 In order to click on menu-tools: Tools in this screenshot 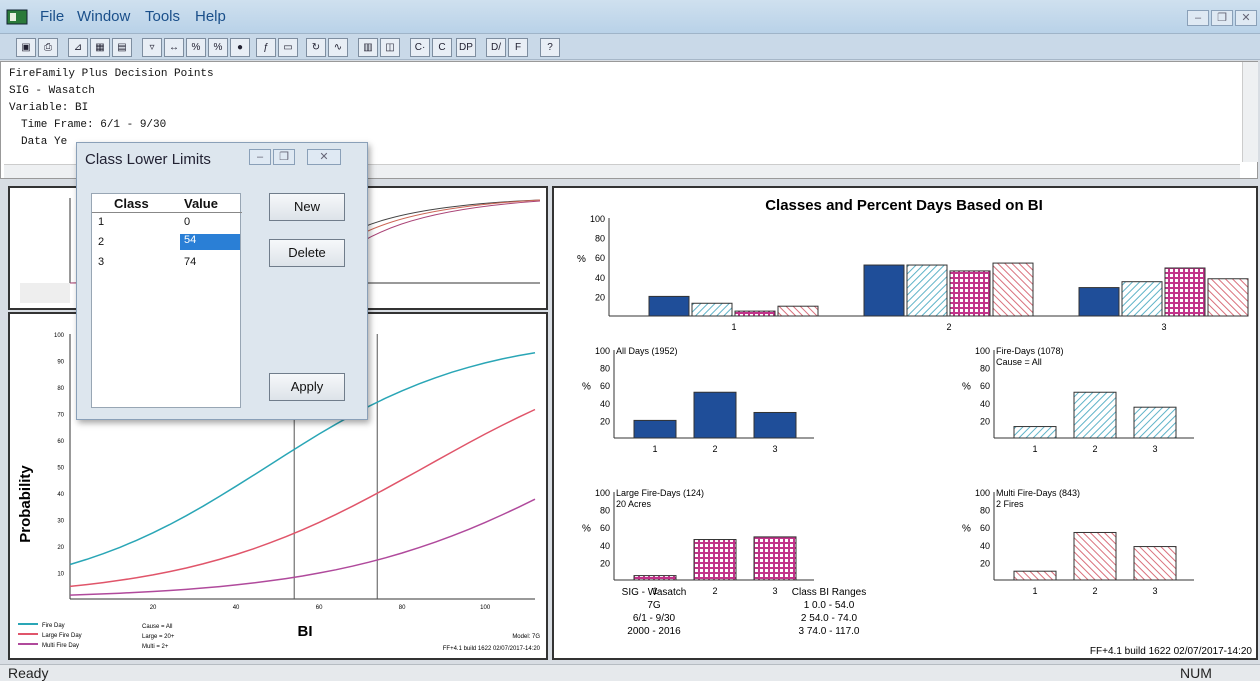, I will do `click(162, 16)`.